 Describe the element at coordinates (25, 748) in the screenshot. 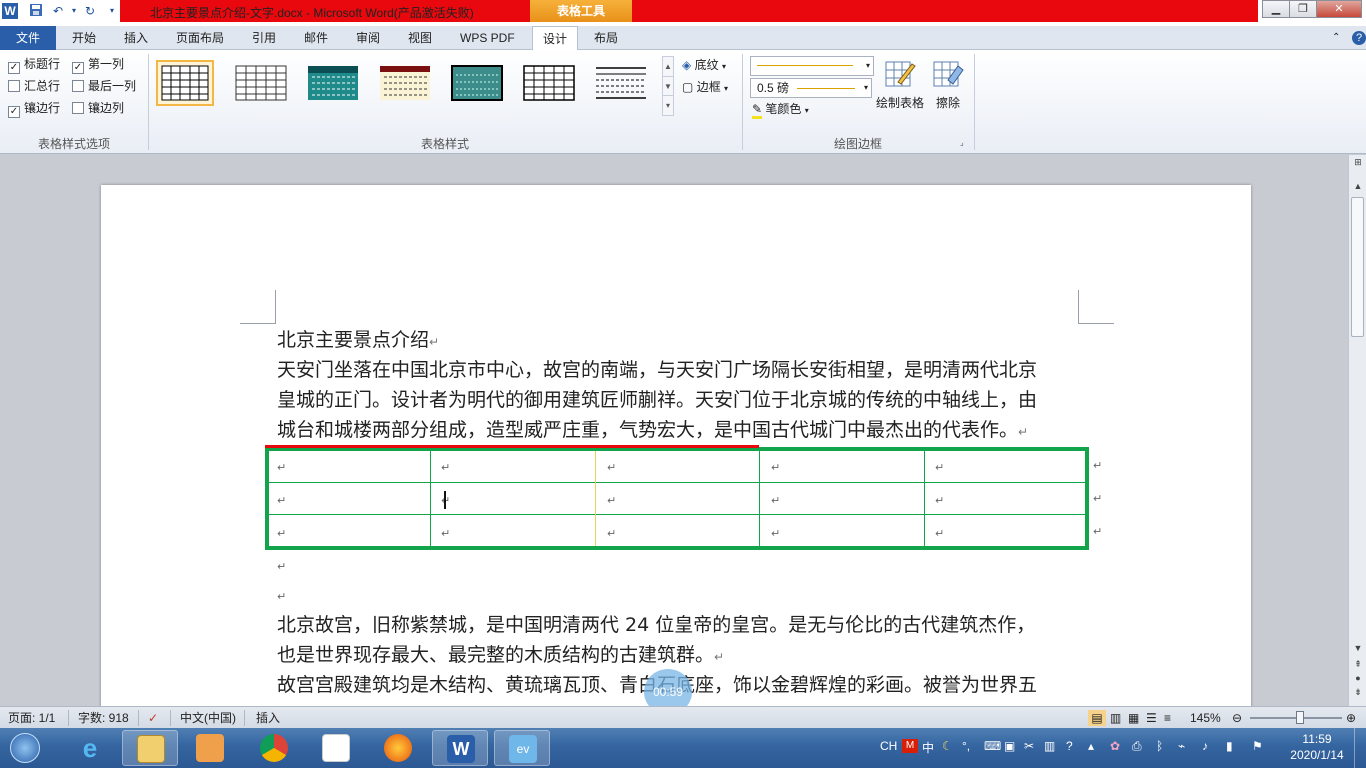

I see `start-button` at that location.